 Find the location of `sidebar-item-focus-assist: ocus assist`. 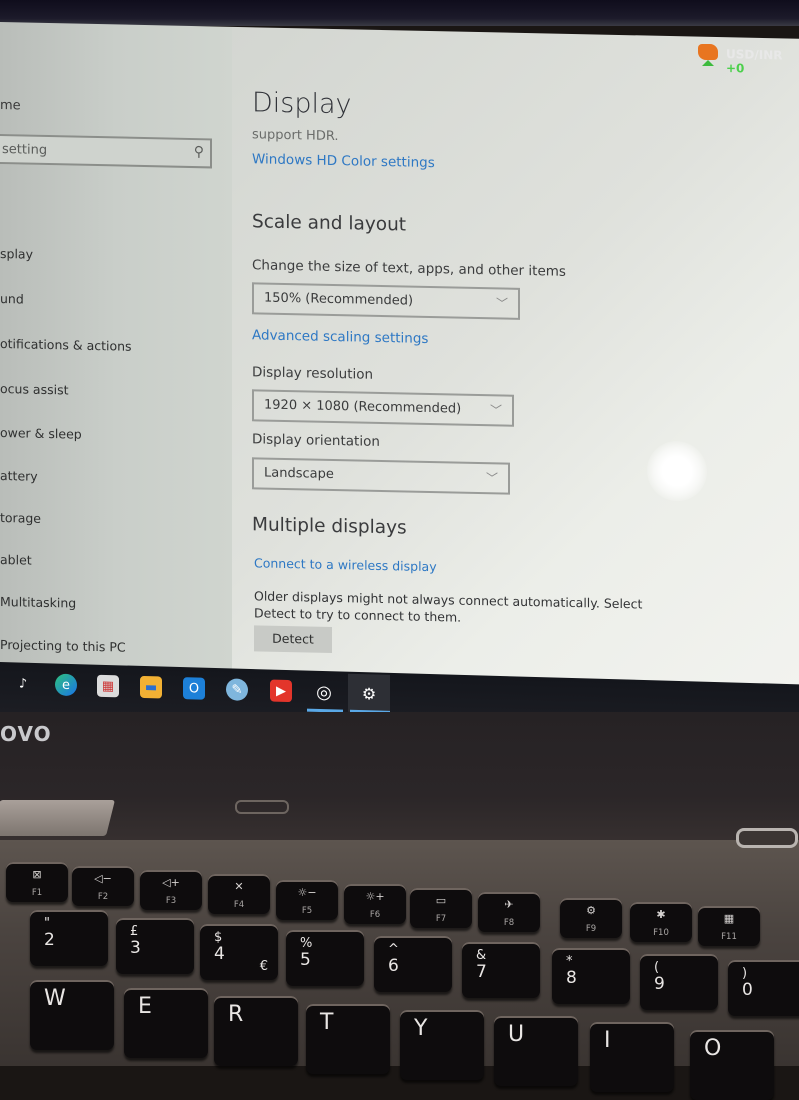

sidebar-item-focus-assist: ocus assist is located at coordinates (34, 389).